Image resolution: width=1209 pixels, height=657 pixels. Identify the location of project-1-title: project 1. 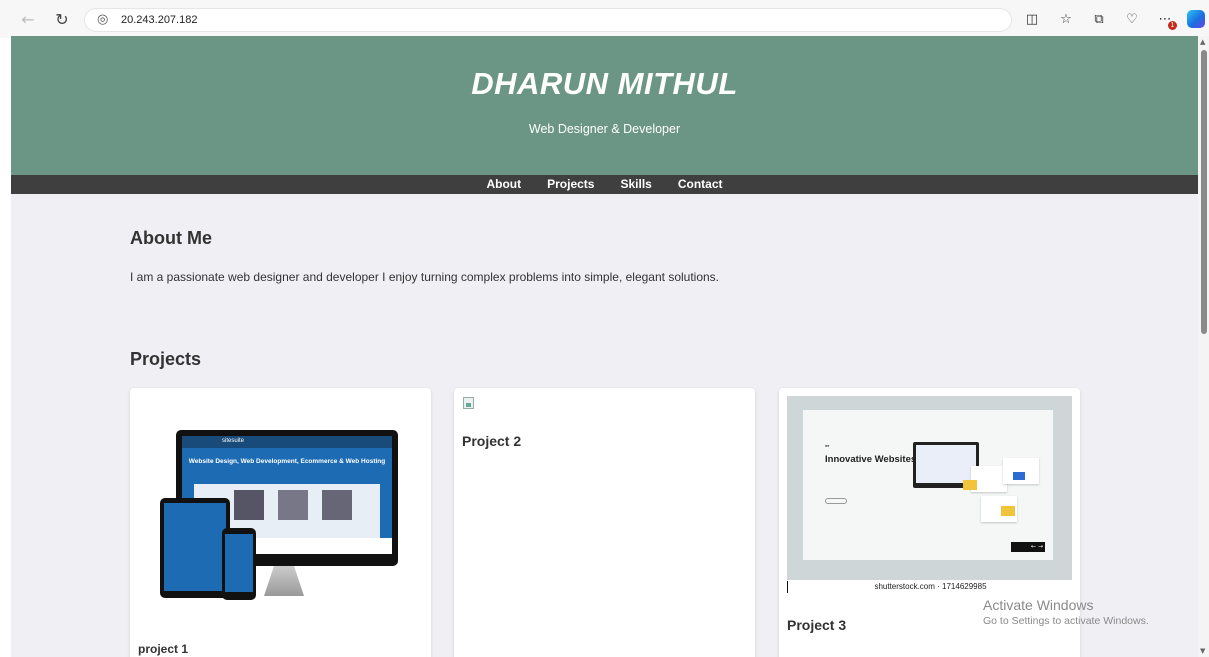
(163, 649).